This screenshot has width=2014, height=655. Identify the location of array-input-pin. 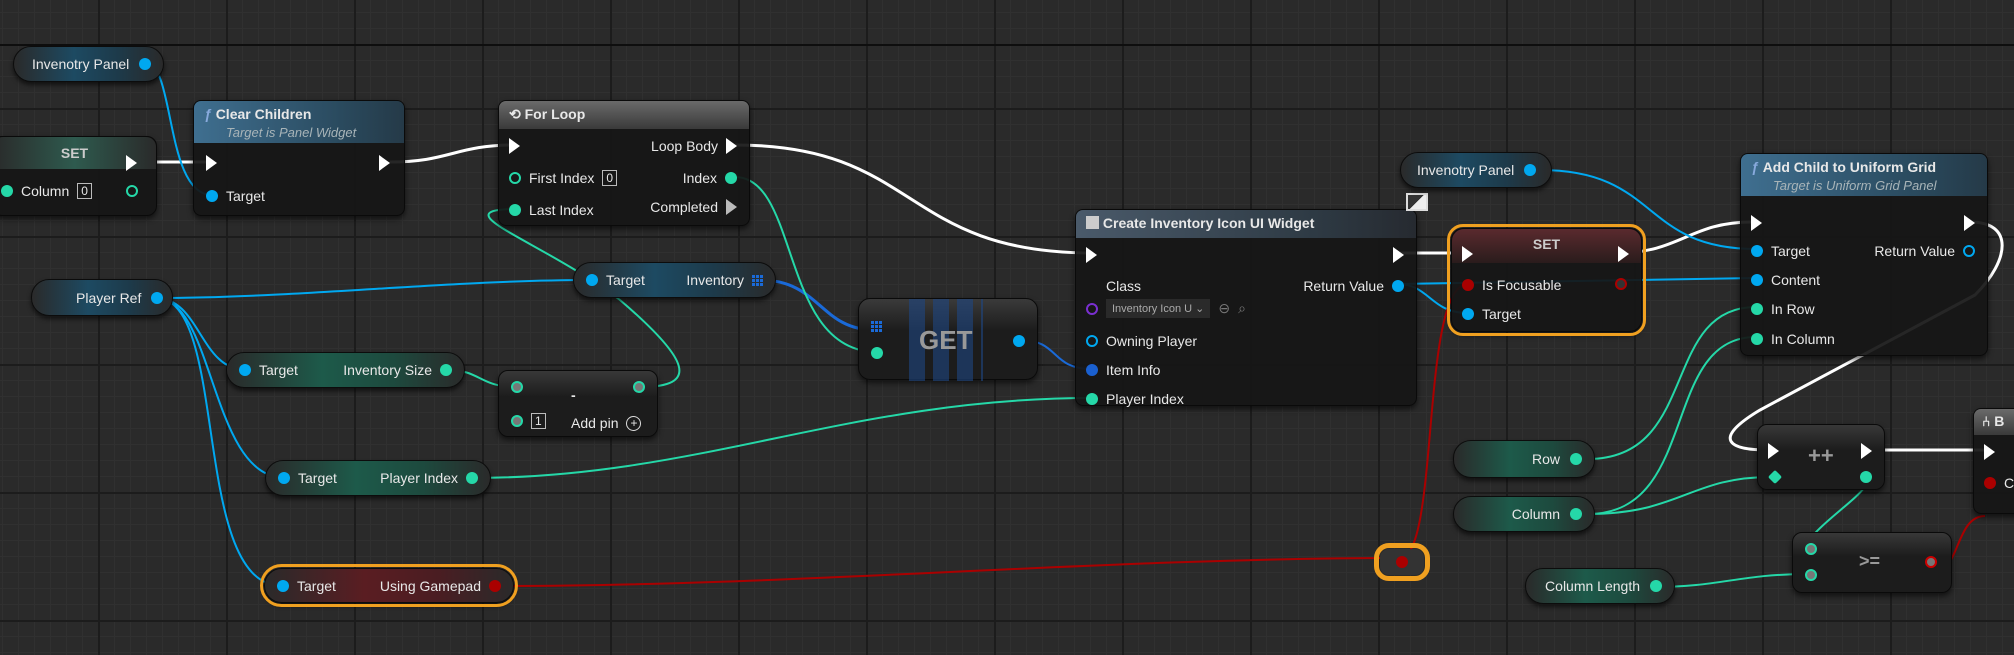
(876, 326).